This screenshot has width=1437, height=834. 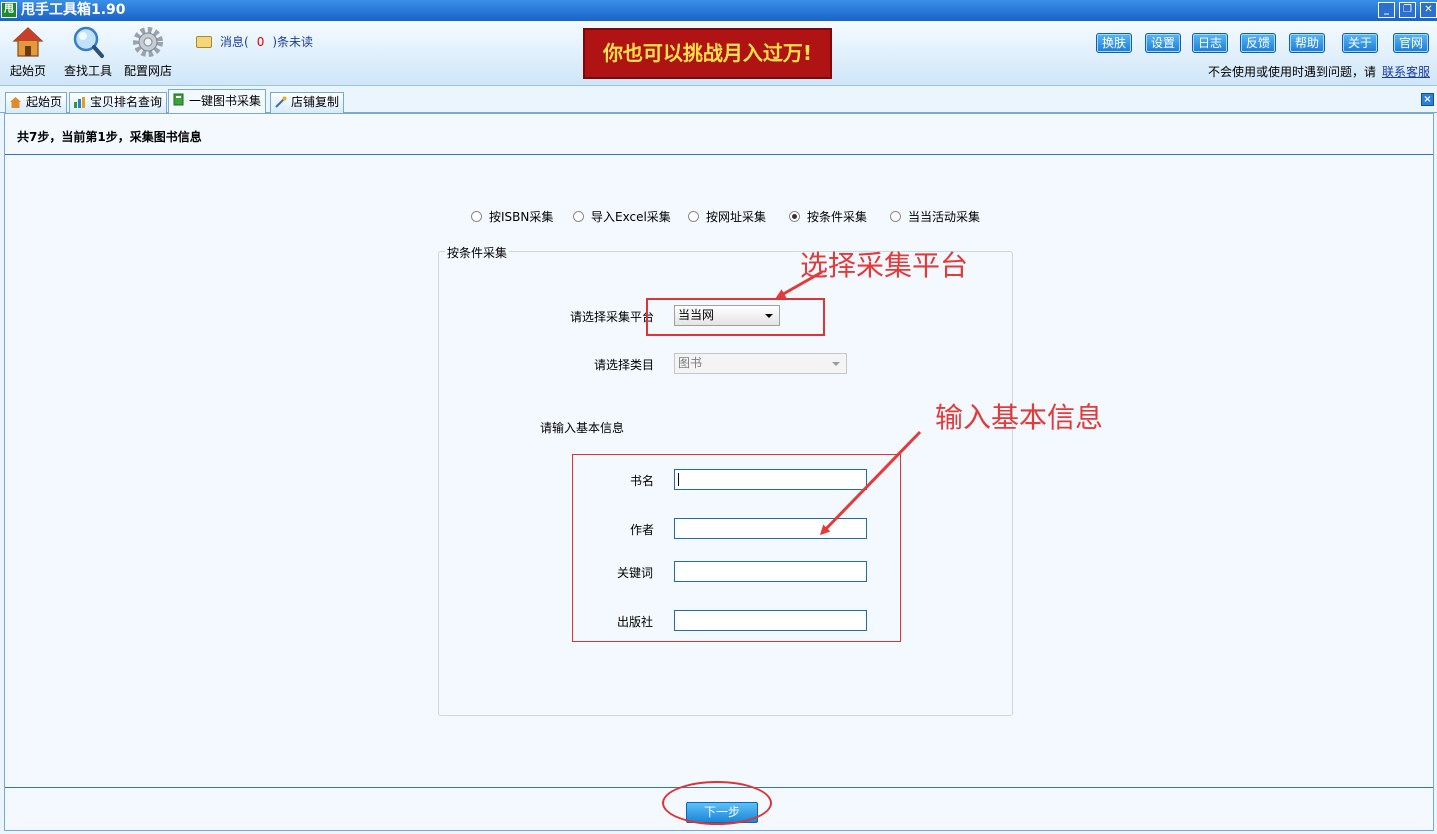 I want to click on tab-book-collect: 一键图书采集, so click(x=217, y=101).